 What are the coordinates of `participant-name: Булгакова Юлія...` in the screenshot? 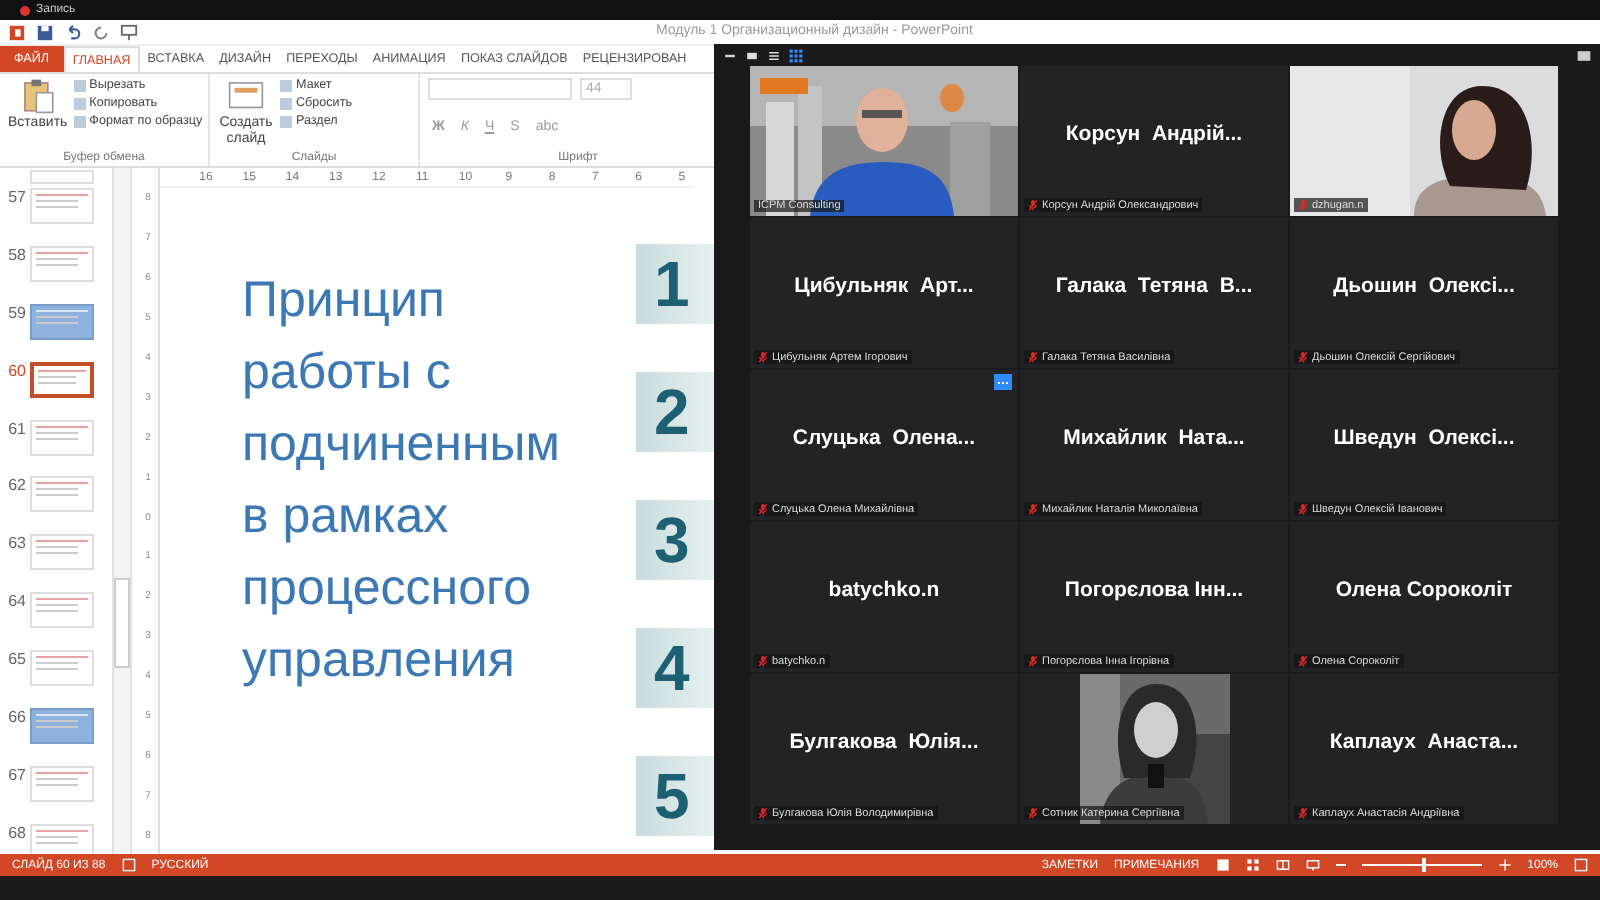 It's located at (884, 741).